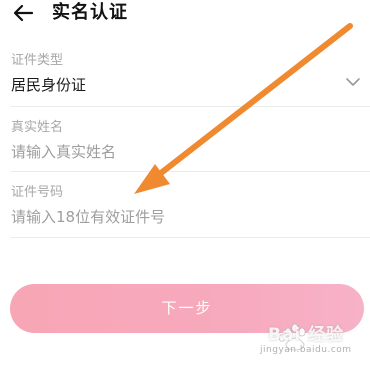 The width and height of the screenshot is (370, 366). Describe the element at coordinates (48, 85) in the screenshot. I see `id-type-value: 居民身份证` at that location.